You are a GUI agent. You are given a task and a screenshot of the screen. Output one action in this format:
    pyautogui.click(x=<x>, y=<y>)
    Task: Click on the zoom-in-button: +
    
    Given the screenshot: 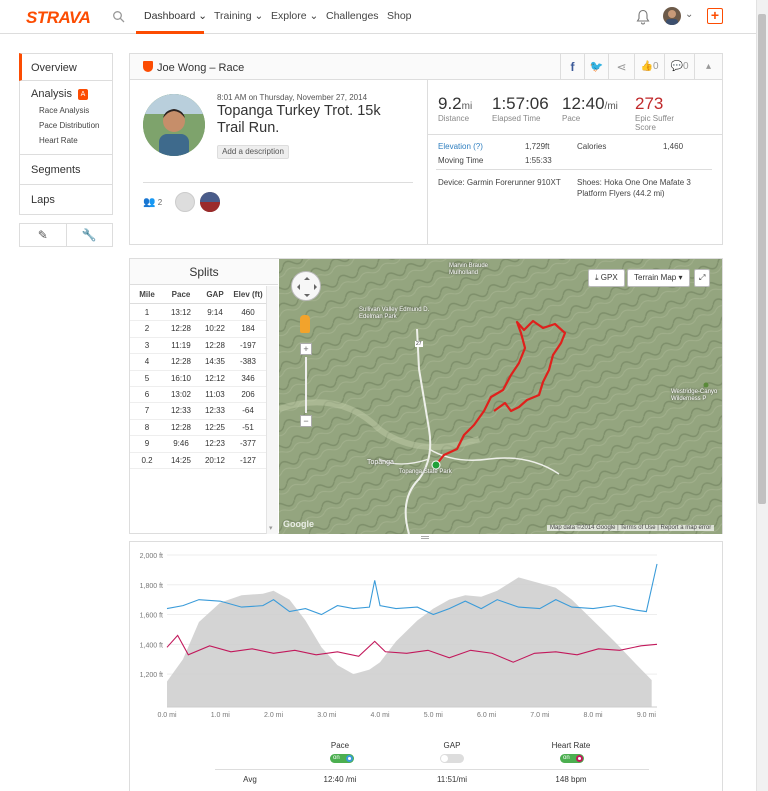 What is the action you would take?
    pyautogui.click(x=306, y=349)
    